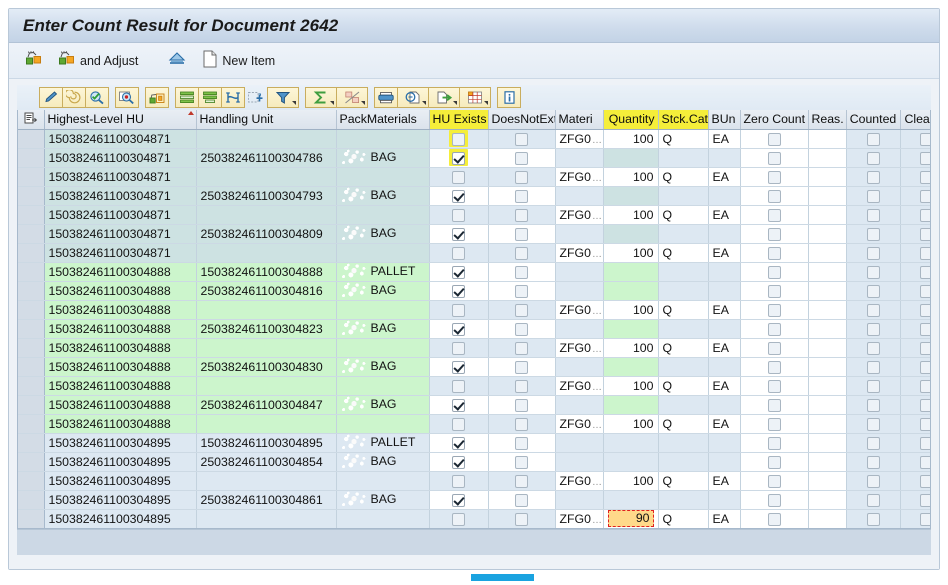 The height and width of the screenshot is (585, 948). Describe the element at coordinates (444, 97) in the screenshot. I see `export-icon` at that location.